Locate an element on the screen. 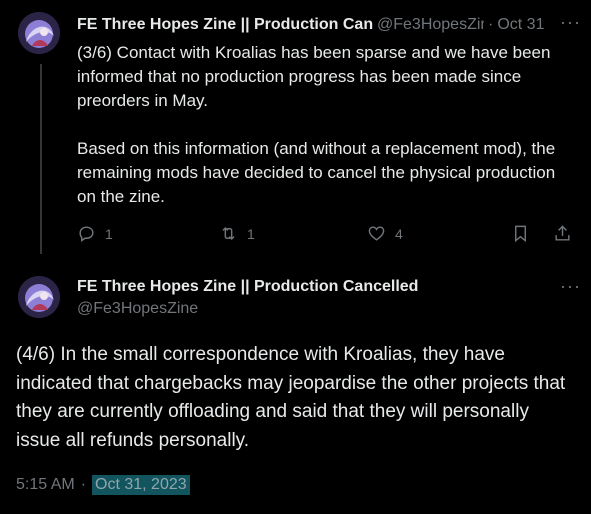  like-button: 4 is located at coordinates (385, 233).